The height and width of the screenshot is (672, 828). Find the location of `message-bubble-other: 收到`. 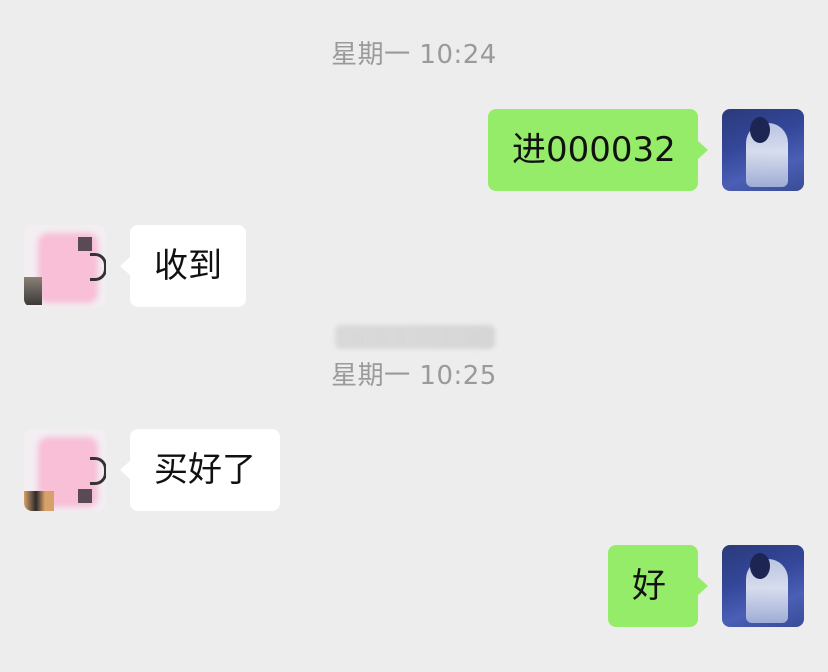

message-bubble-other: 收到 is located at coordinates (183, 266).